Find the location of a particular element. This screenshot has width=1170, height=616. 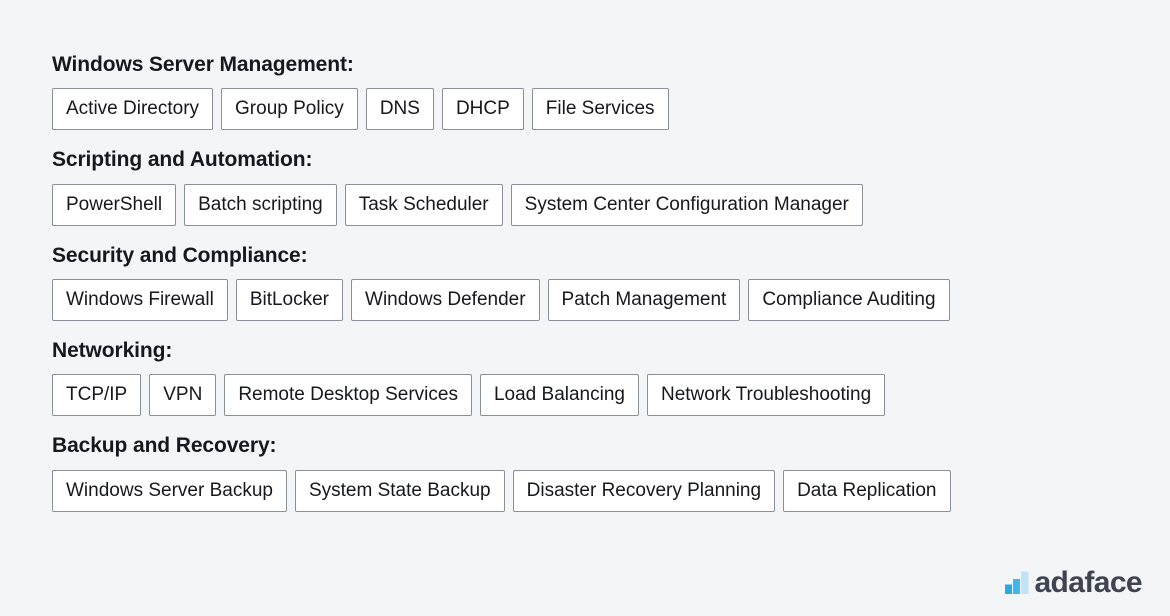

skill-tag: System Center Configuration Manager is located at coordinates (686, 204).